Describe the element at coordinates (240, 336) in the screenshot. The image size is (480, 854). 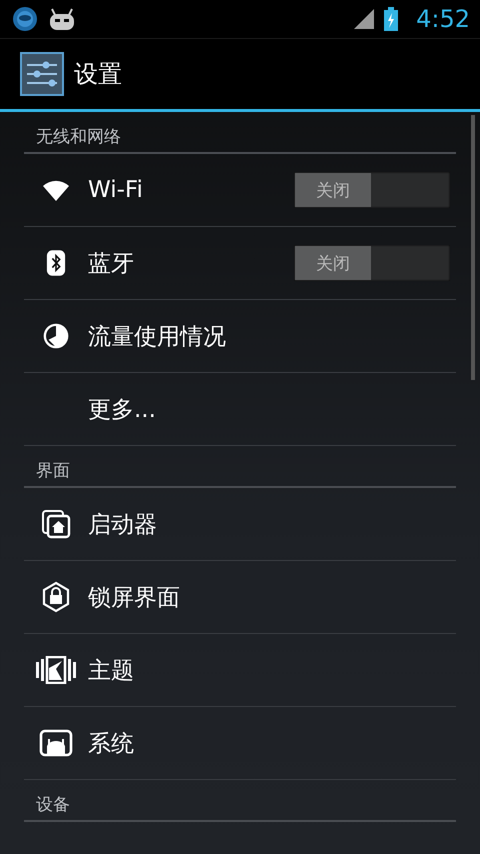
I see `settings-item: 流量使用情况` at that location.